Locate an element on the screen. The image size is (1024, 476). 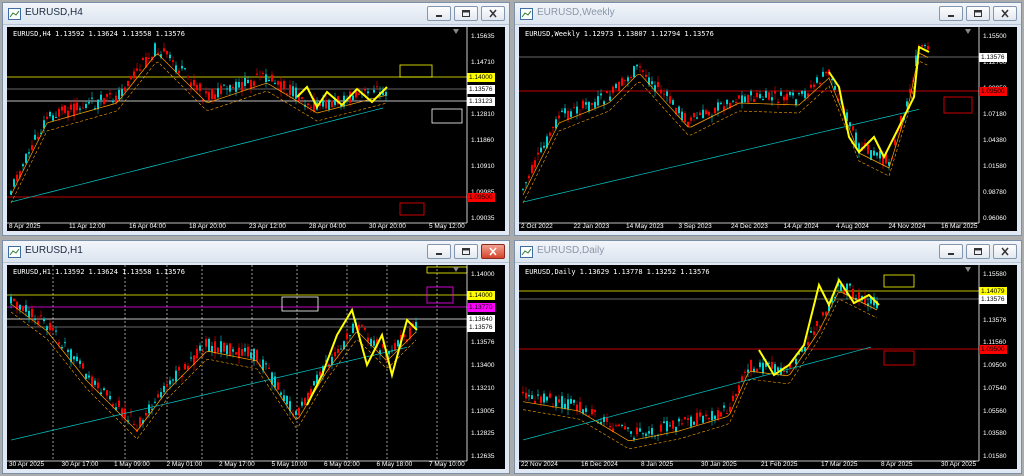
price-axis-label: 1.04380 is located at coordinates (995, 140).